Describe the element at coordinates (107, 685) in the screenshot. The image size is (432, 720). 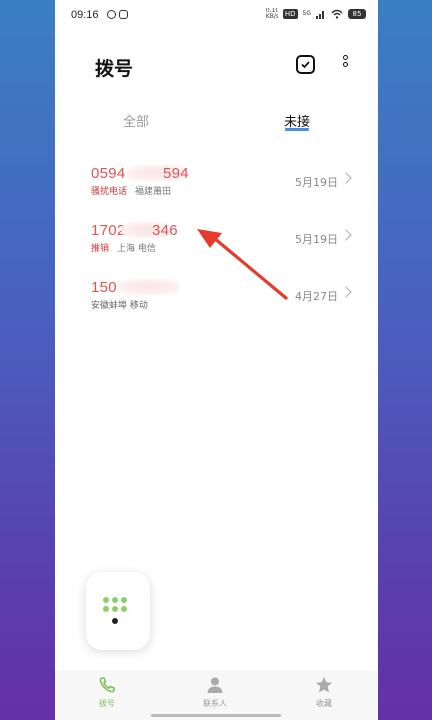
I see `phone-icon` at that location.